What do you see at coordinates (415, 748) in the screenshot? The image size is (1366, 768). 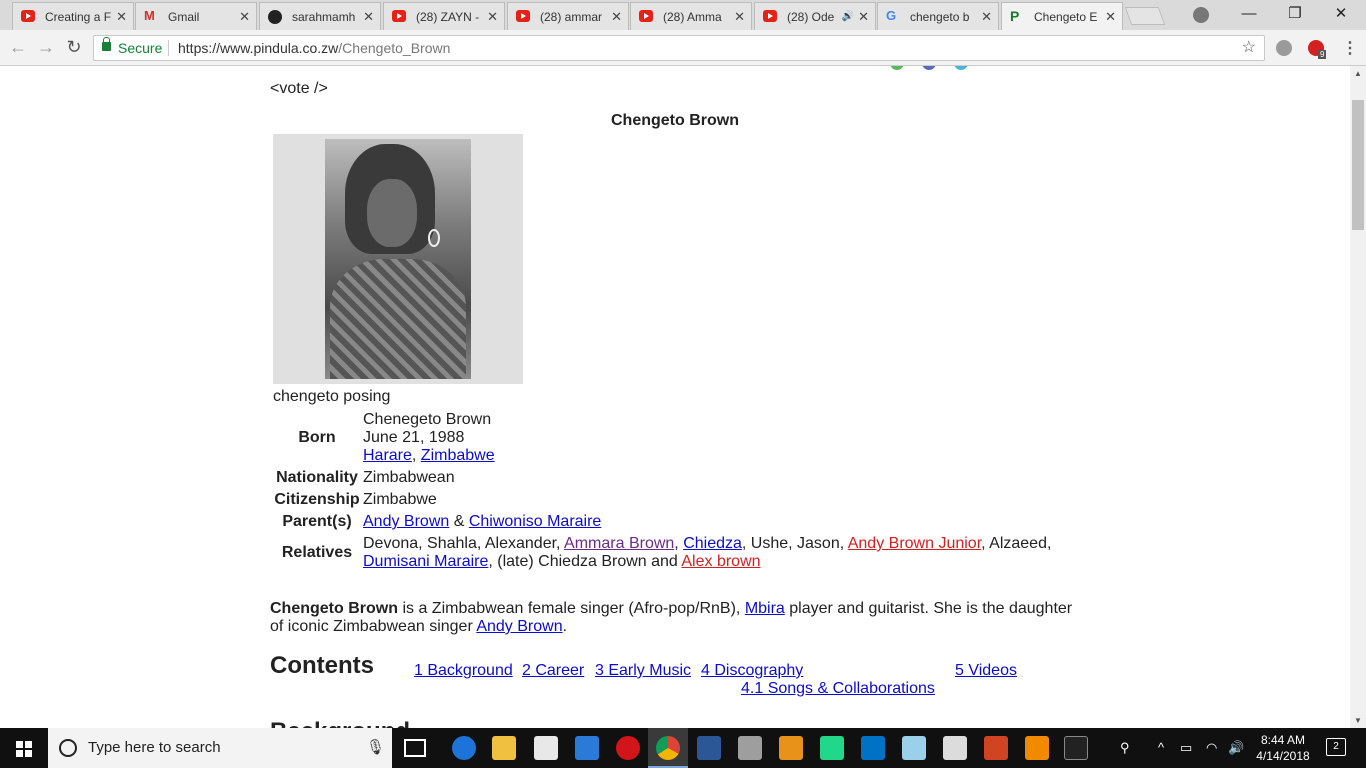 I see `task-view-icon` at bounding box center [415, 748].